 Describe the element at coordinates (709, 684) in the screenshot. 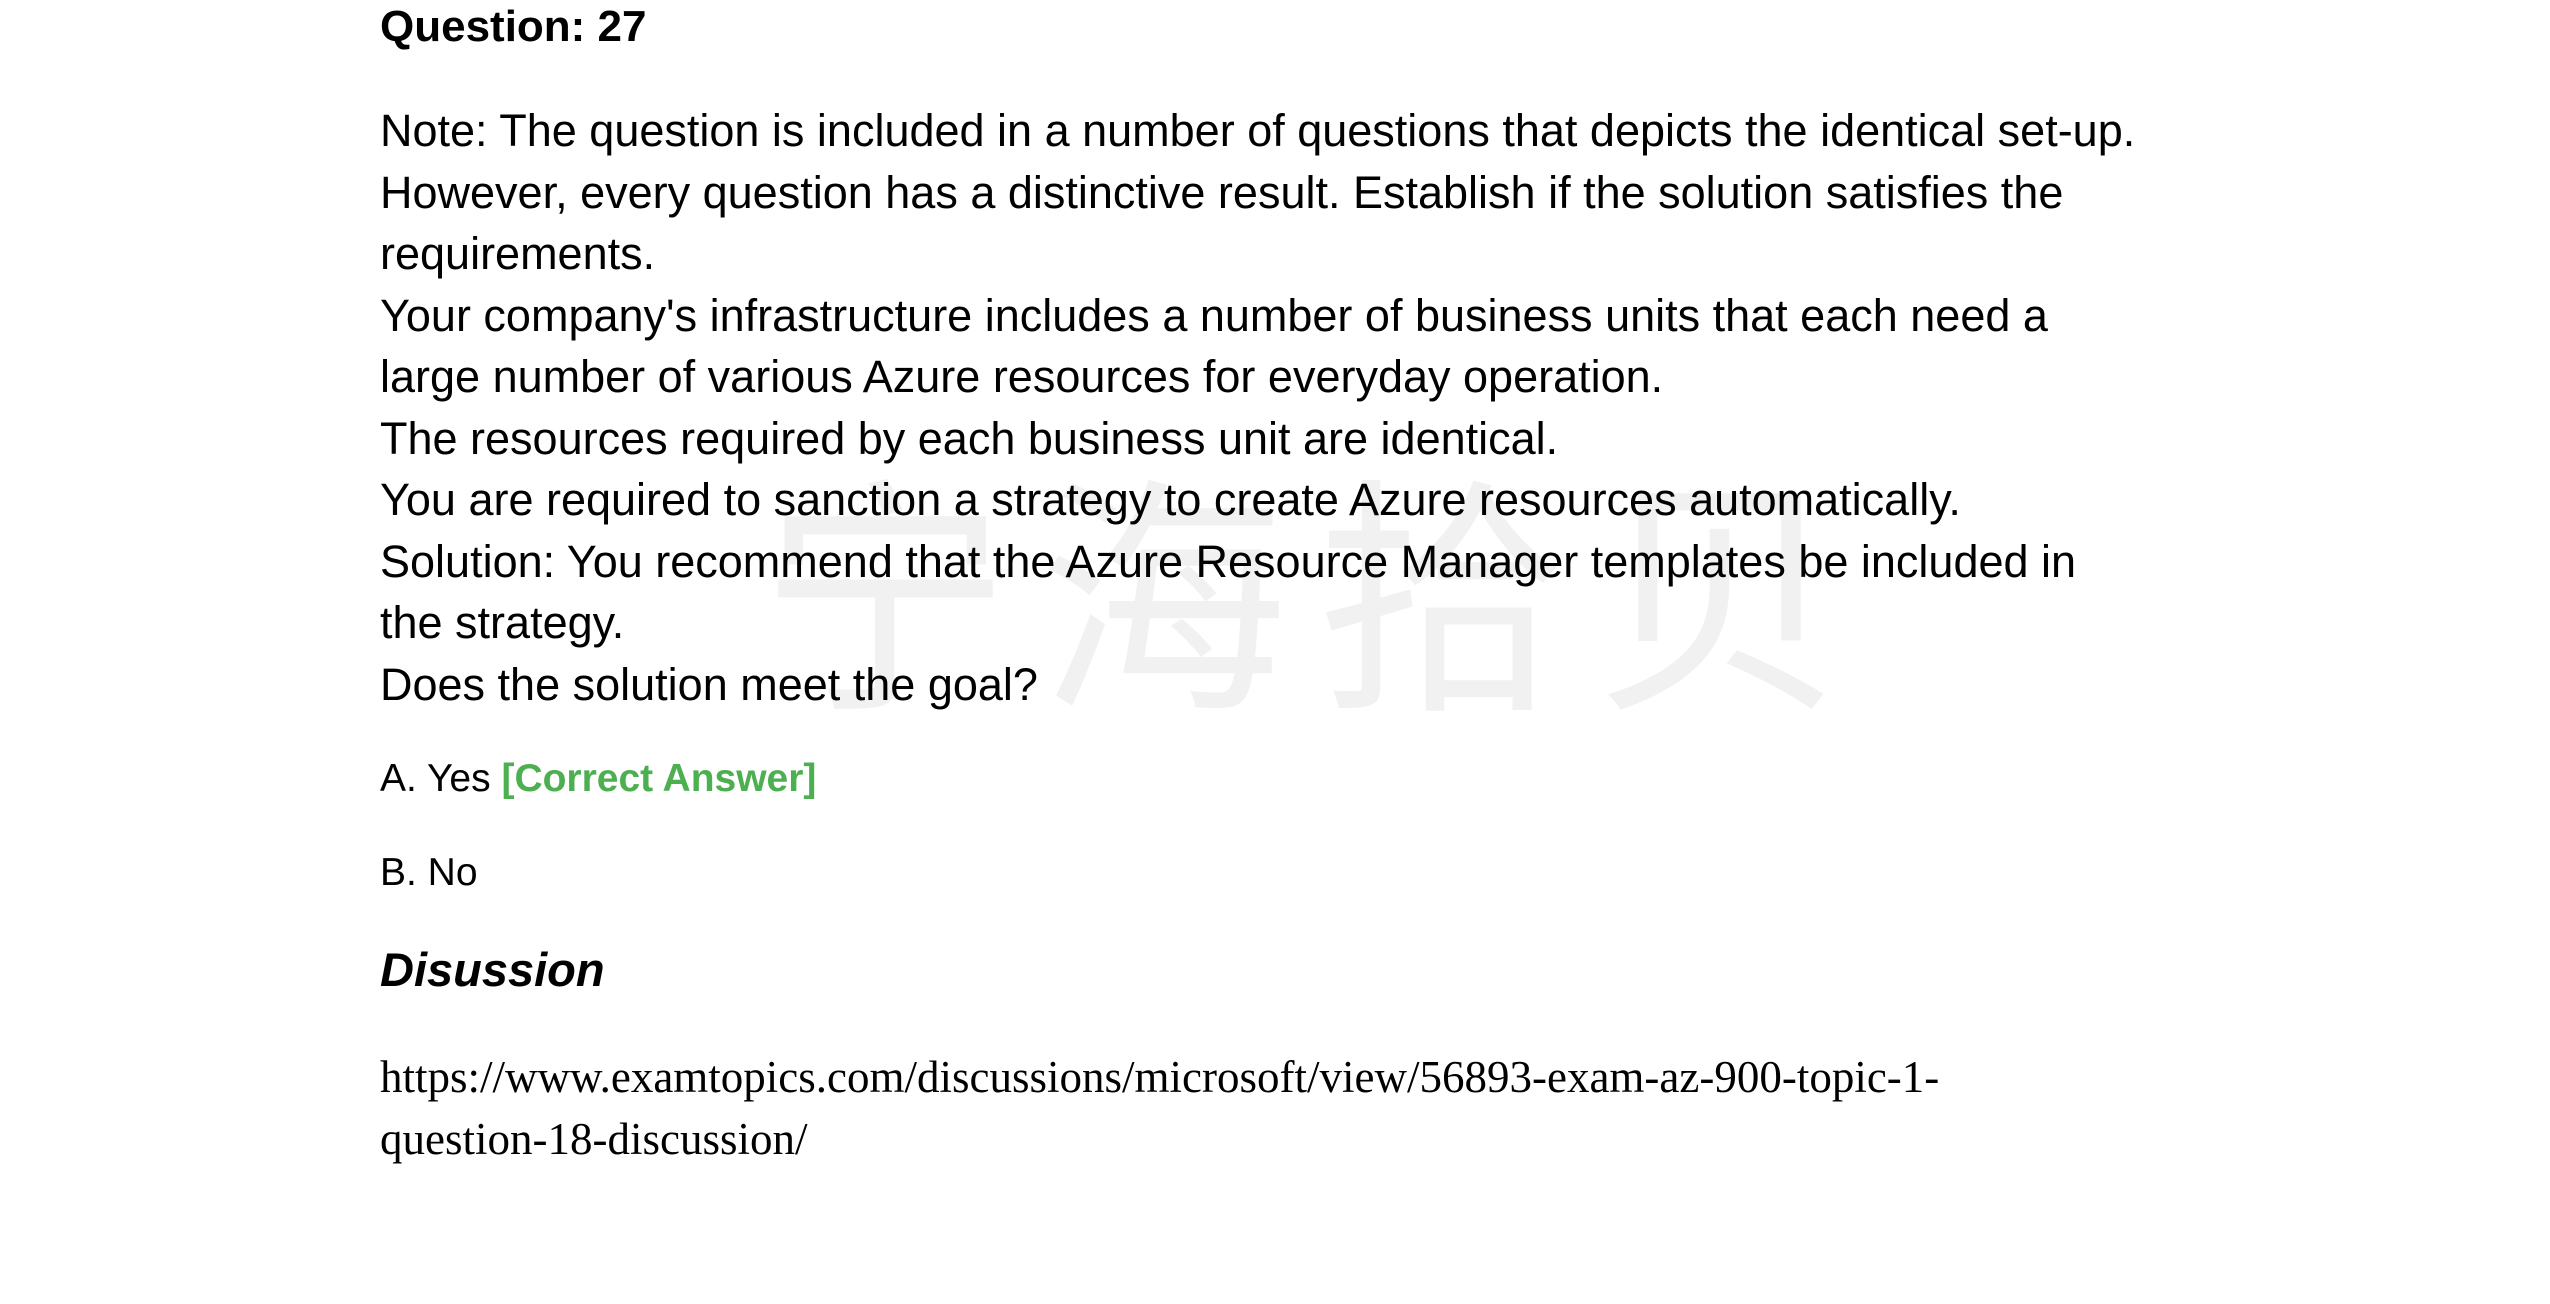

I see `question-line: Does the solution meet the goal?` at that location.